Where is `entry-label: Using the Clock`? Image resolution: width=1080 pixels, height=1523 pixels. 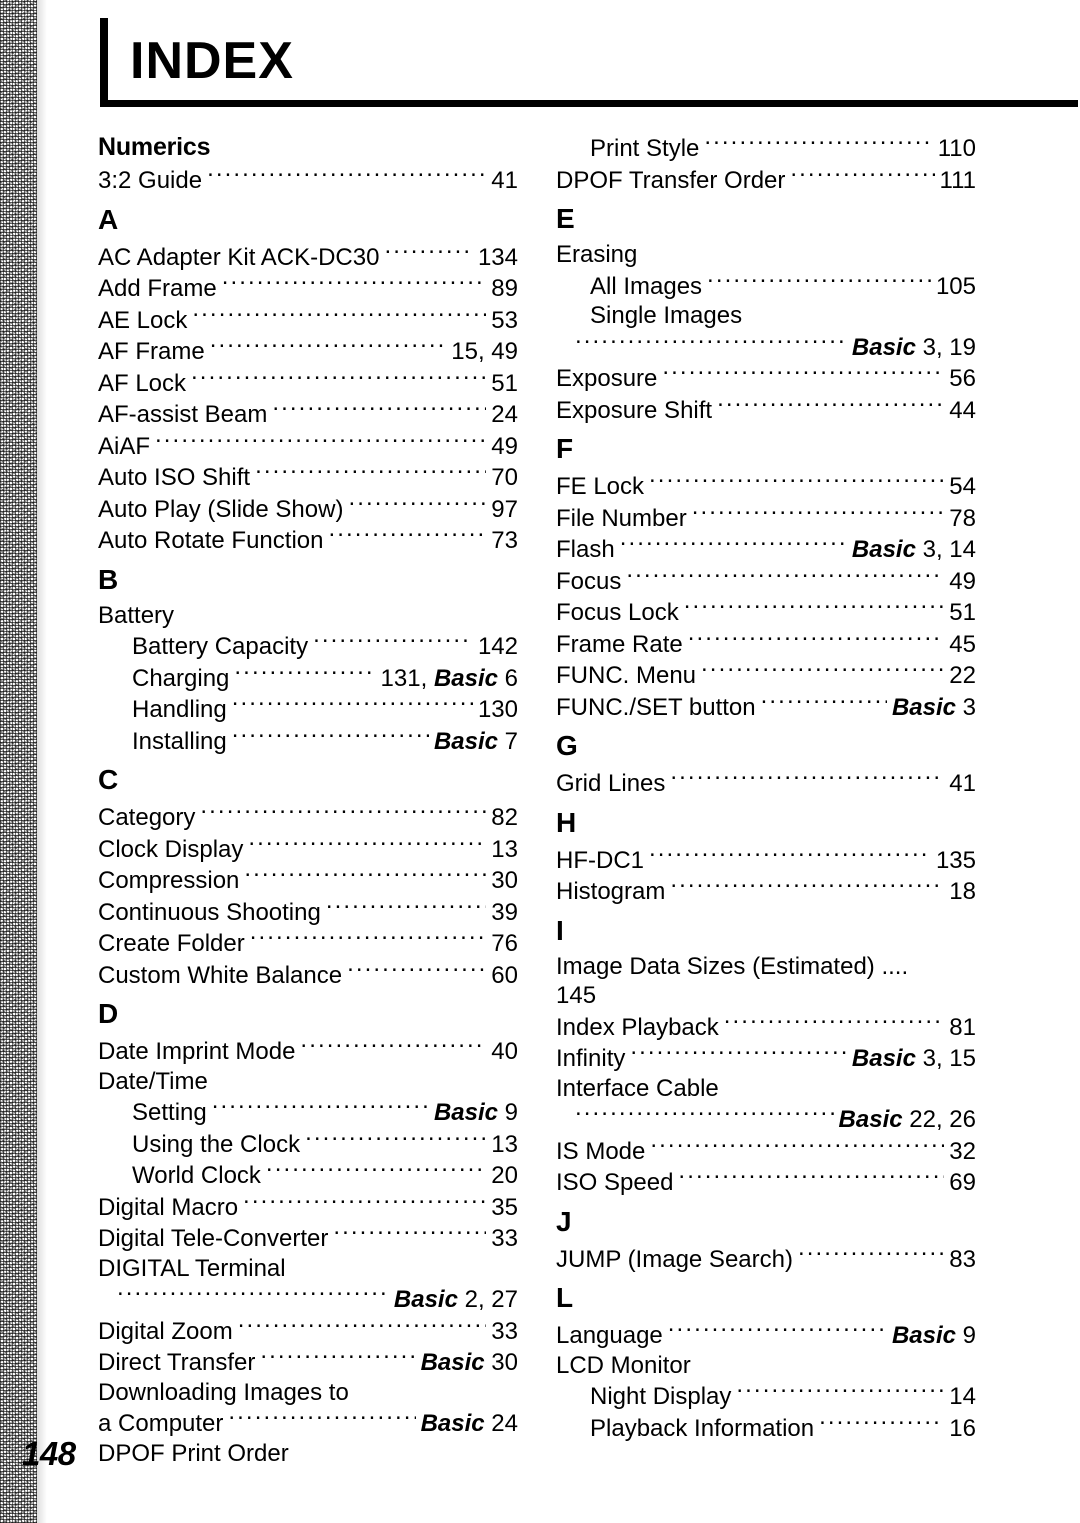 entry-label: Using the Clock is located at coordinates (216, 1144).